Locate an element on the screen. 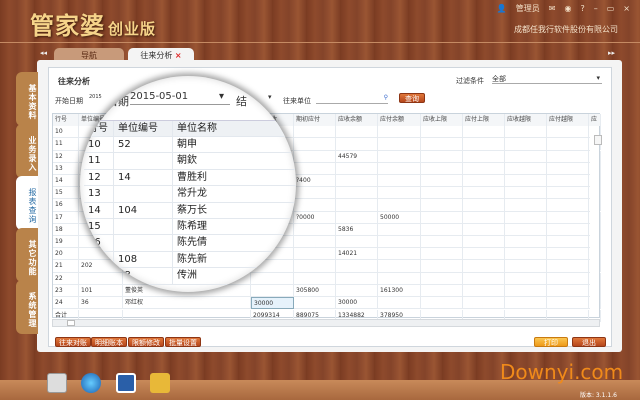  settings-dock-icon is located at coordinates (57, 383).